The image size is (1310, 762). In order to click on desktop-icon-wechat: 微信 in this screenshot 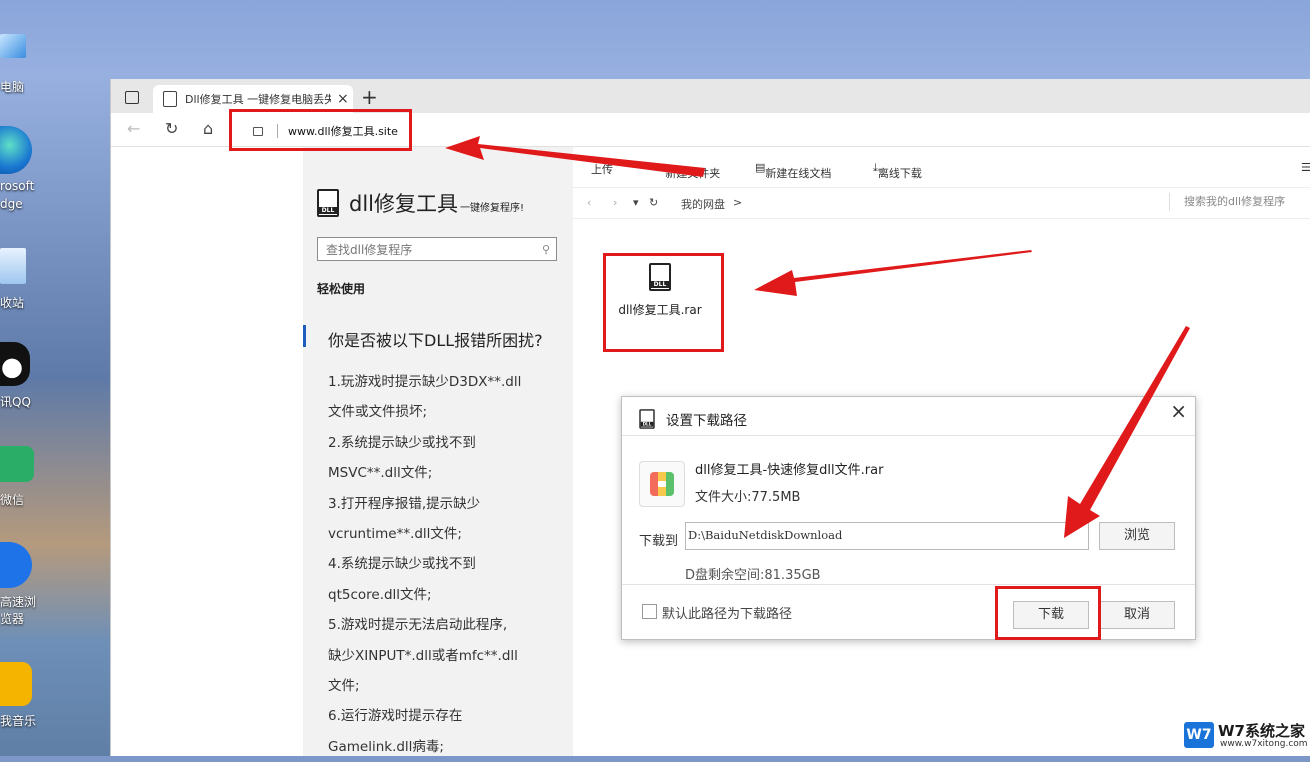, I will do `click(20, 479)`.